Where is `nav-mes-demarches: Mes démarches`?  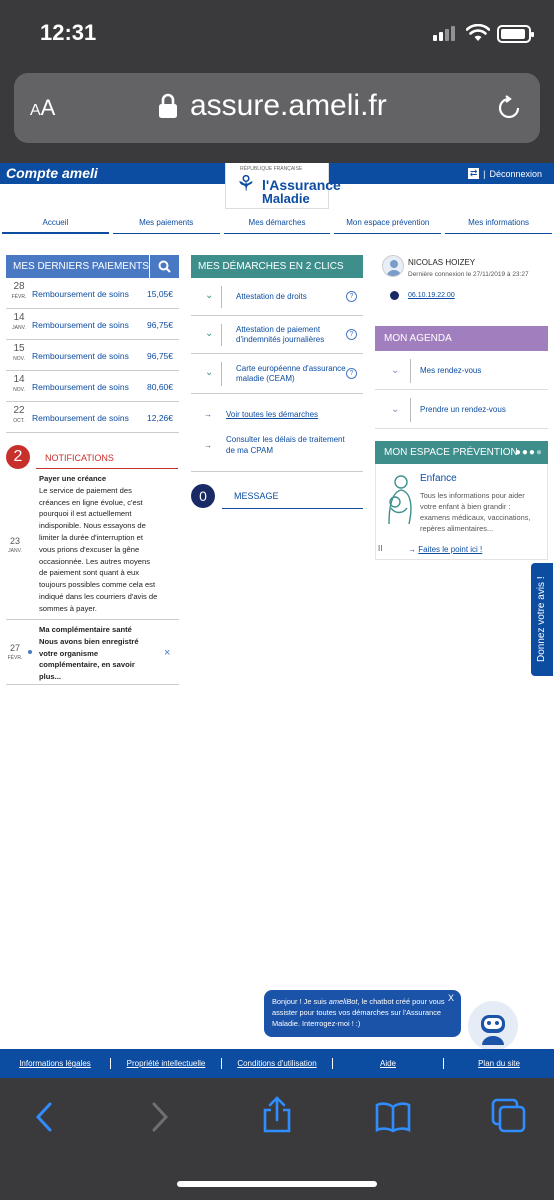 nav-mes-demarches: Mes démarches is located at coordinates (277, 226).